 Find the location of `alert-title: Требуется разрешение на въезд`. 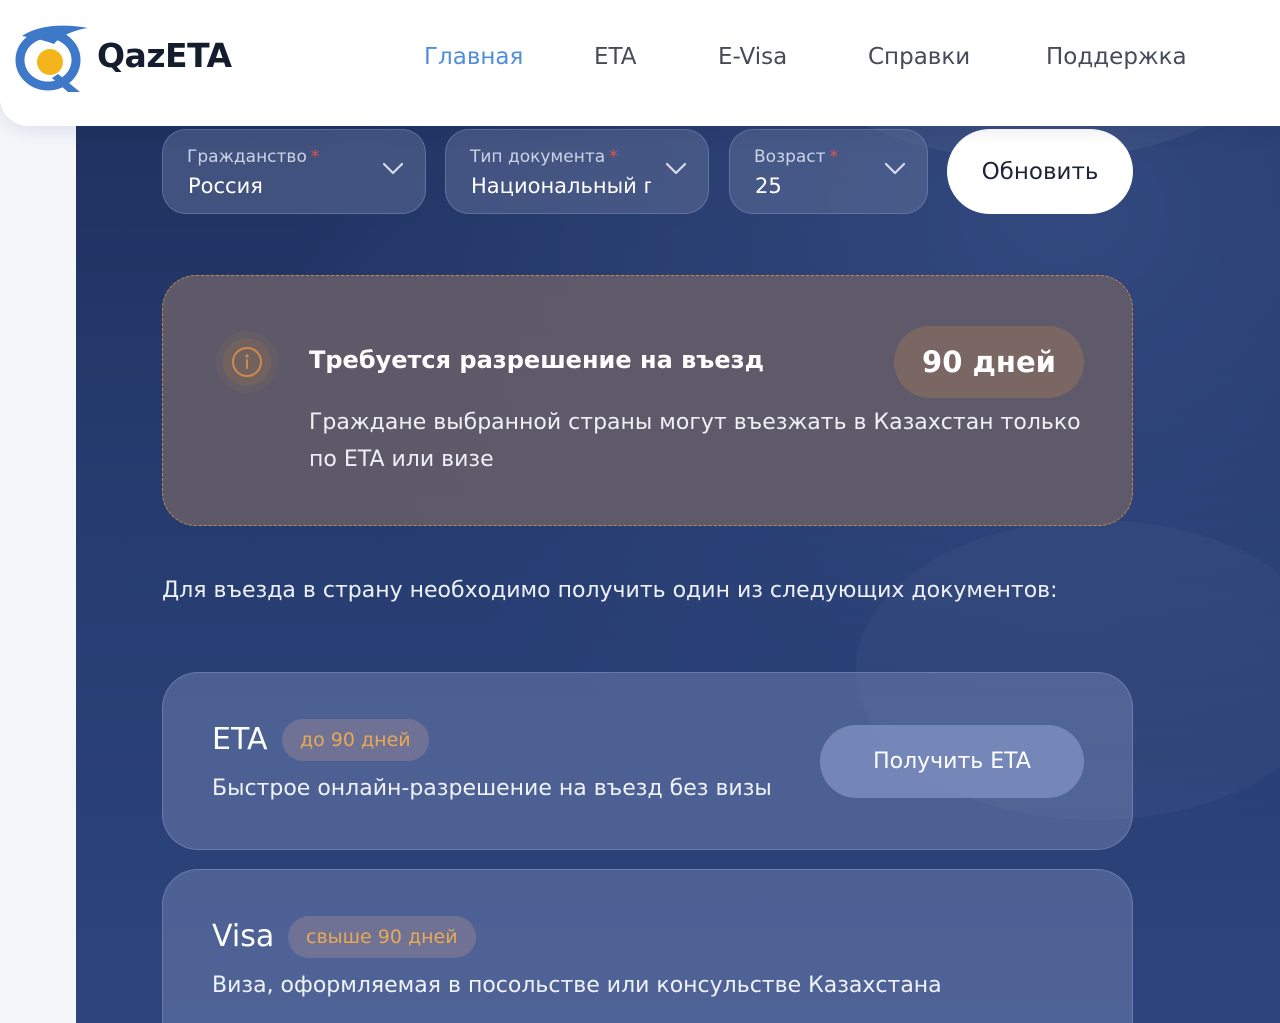

alert-title: Требуется разрешение на въезд is located at coordinates (536, 360).